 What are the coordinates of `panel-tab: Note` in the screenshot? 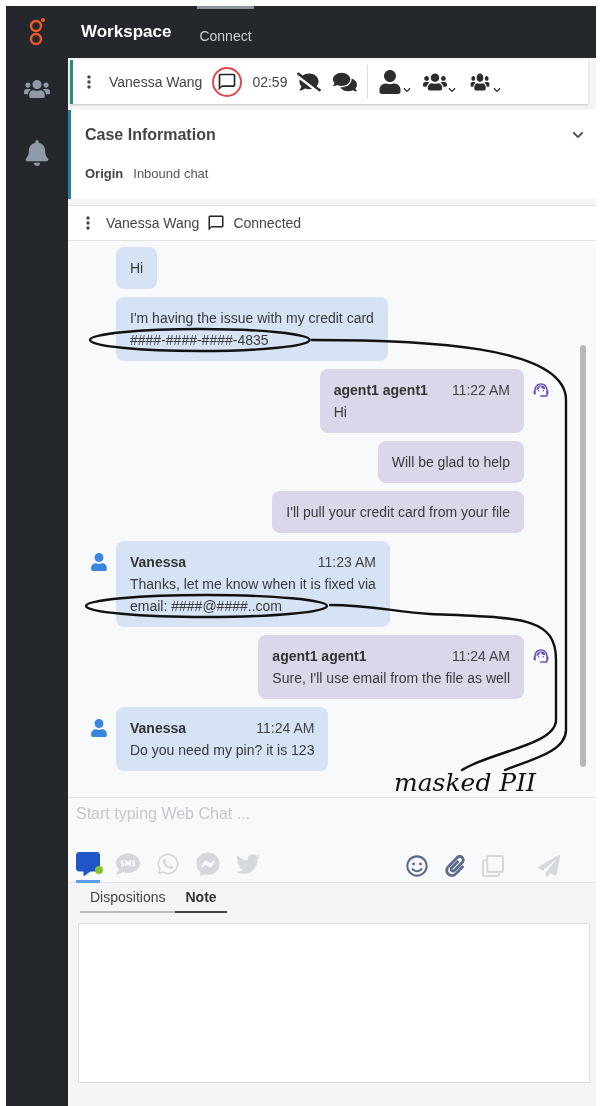 It's located at (201, 899).